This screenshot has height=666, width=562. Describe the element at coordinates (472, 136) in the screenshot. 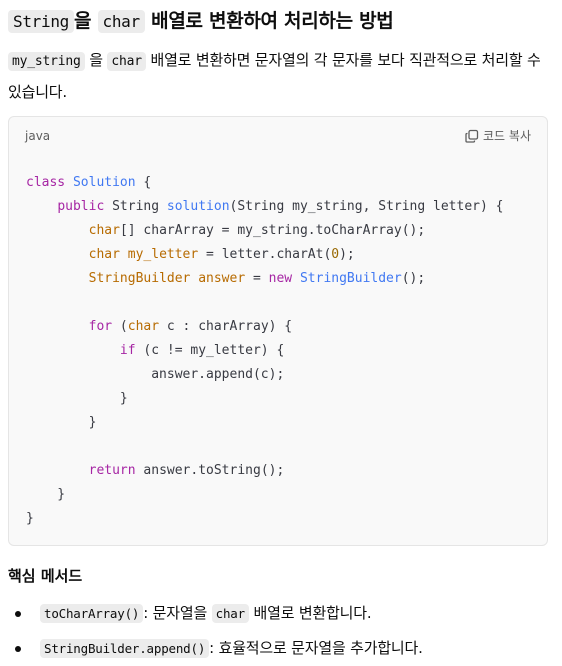

I see `copy-icon` at that location.